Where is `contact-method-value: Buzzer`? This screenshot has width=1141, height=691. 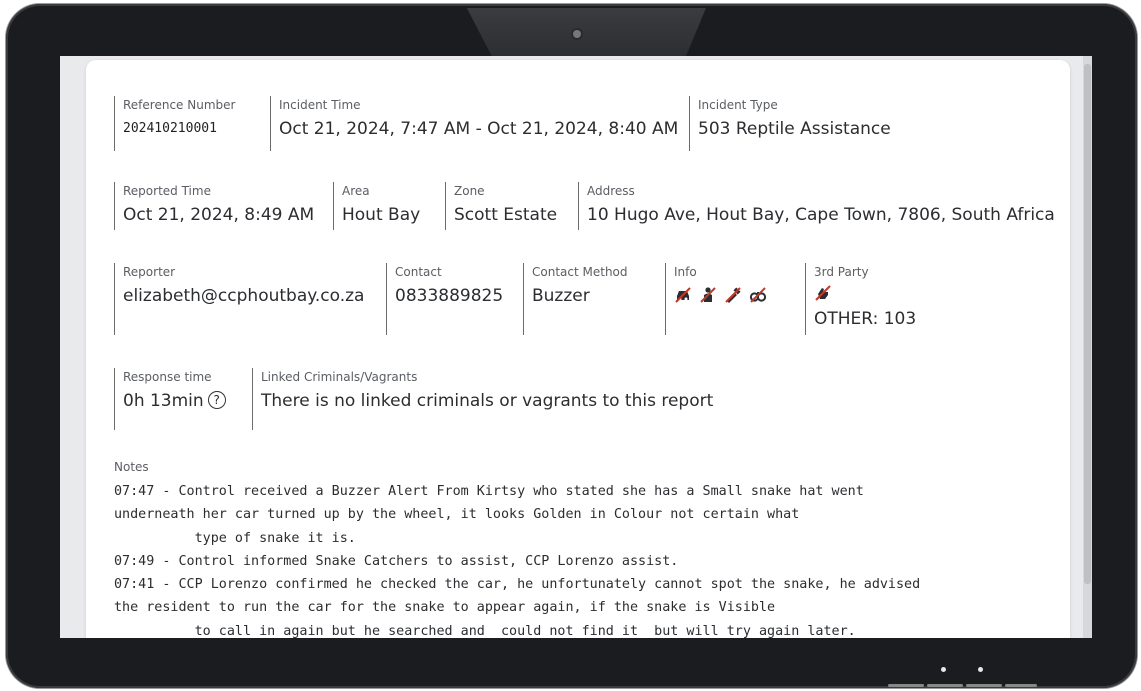 contact-method-value: Buzzer is located at coordinates (561, 296).